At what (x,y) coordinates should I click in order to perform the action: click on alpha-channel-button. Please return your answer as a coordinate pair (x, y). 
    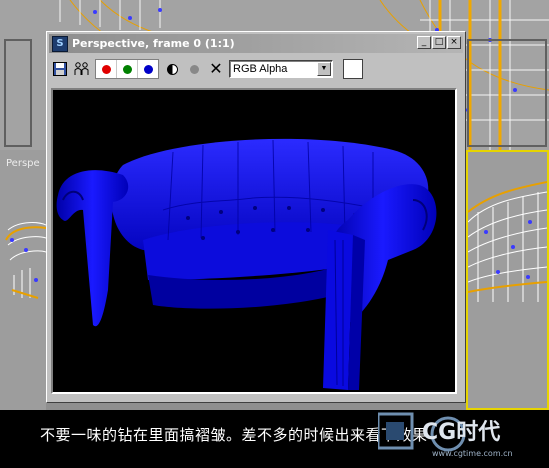
    Looking at the image, I should click on (172, 69).